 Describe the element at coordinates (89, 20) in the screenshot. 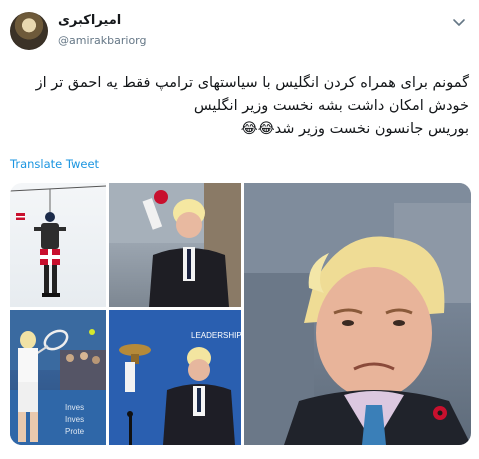

I see `display-name: امیراکبری` at that location.